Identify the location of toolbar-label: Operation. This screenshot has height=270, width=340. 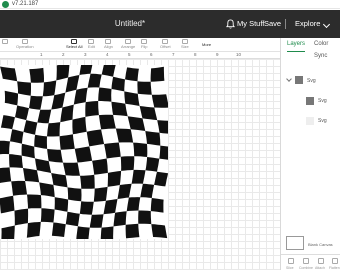
(25, 46).